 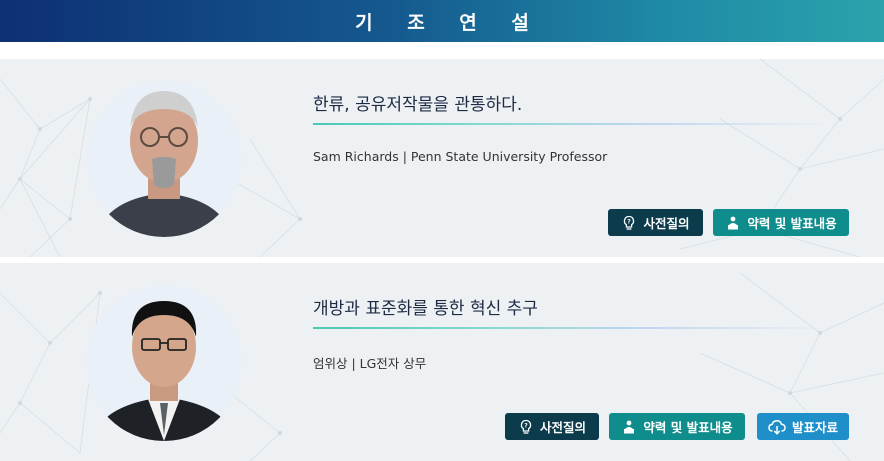 I want to click on section-title: 기 조 연 설, so click(x=449, y=22).